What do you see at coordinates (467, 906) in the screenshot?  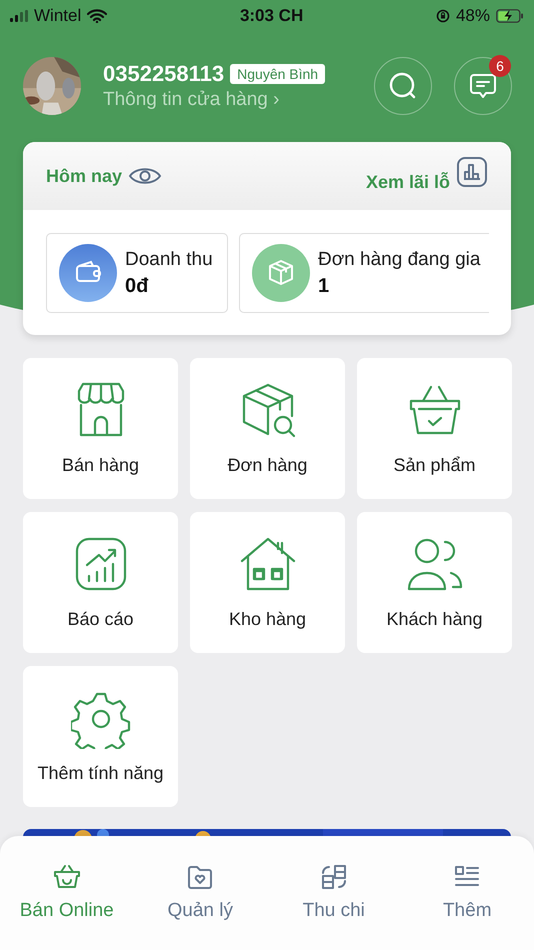 I see `nav-tab: Thêm` at bounding box center [467, 906].